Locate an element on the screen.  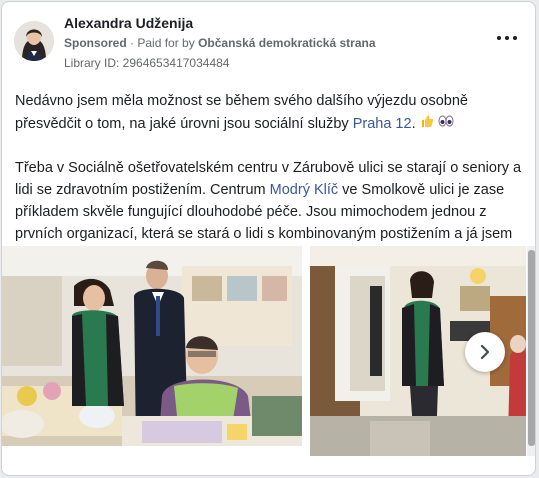
more-options-icon is located at coordinates (499, 38).